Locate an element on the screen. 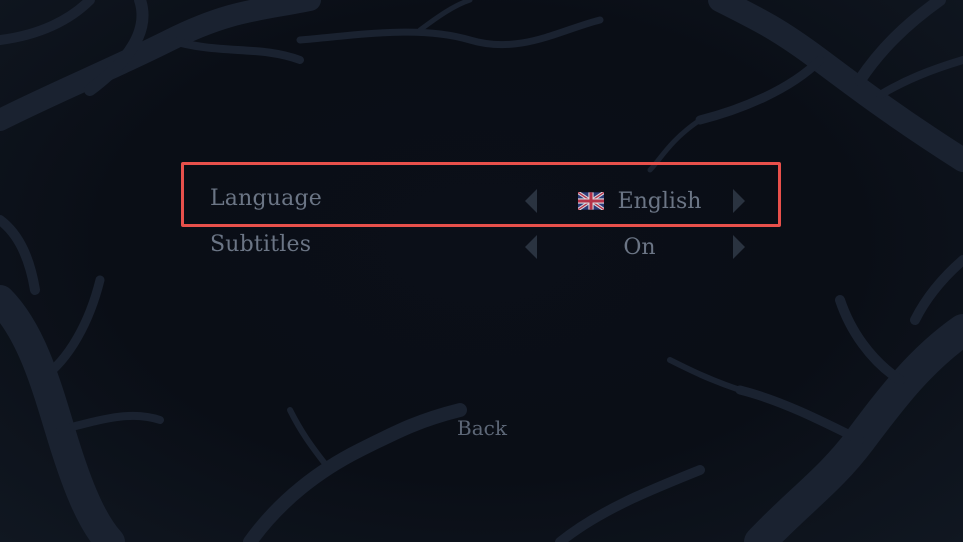 This screenshot has width=963, height=542. language-label: Language is located at coordinates (266, 198).